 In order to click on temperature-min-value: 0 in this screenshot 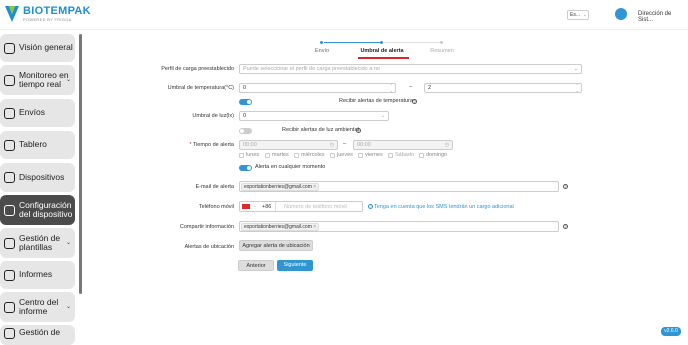, I will do `click(245, 88)`.